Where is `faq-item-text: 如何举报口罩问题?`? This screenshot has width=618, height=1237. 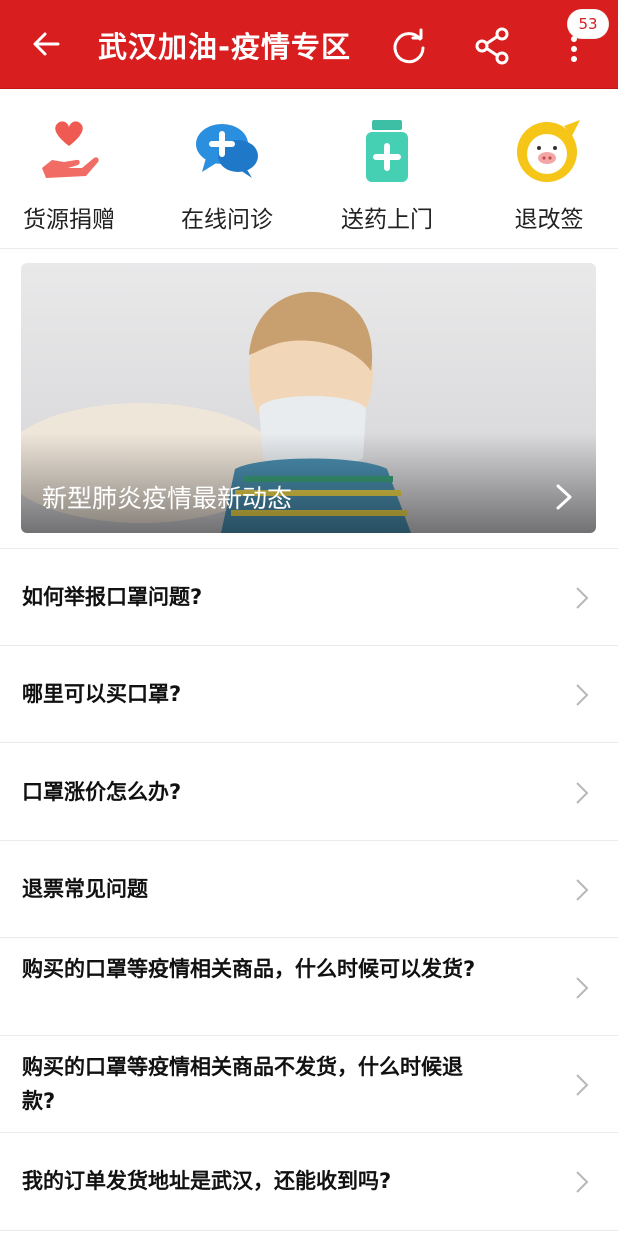 faq-item-text: 如何举报口罩问题? is located at coordinates (112, 597).